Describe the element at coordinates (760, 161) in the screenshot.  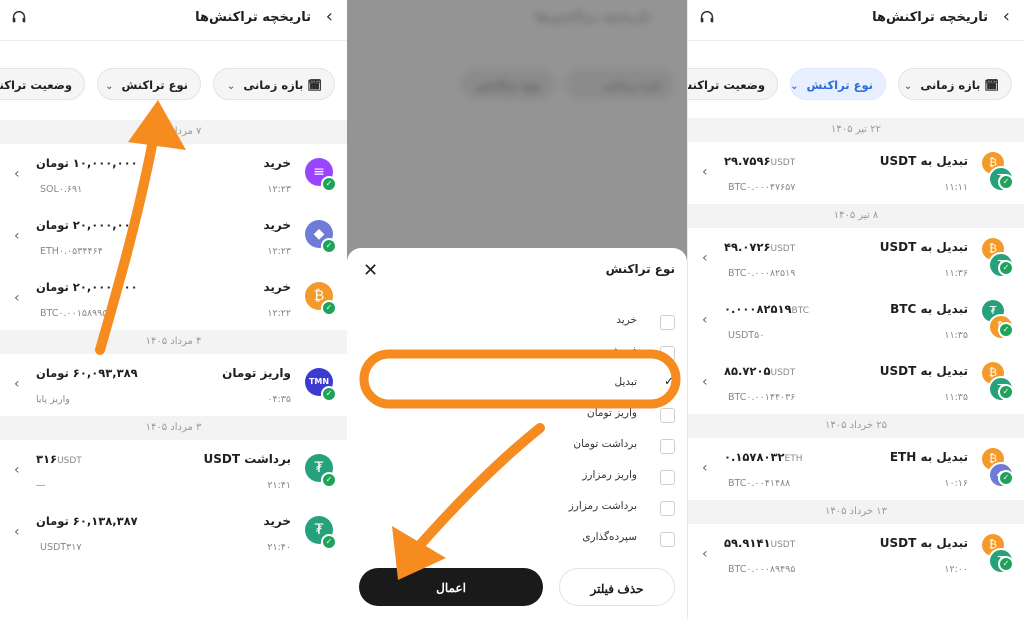
I see `transaction-amount: ۲۹.۷۵۹۶USDT` at that location.